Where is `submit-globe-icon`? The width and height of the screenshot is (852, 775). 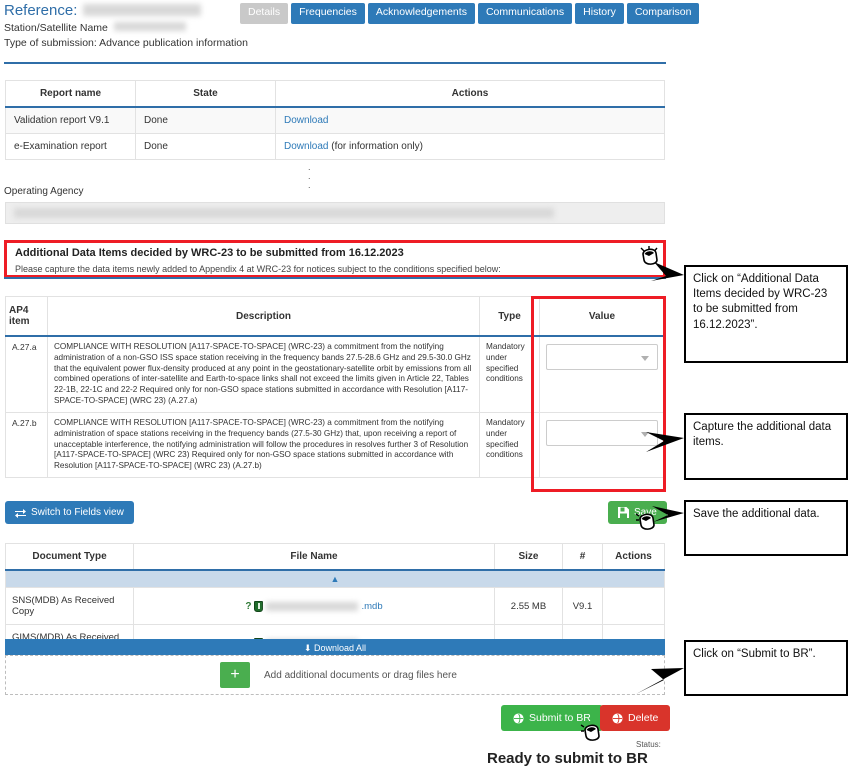 submit-globe-icon is located at coordinates (518, 718).